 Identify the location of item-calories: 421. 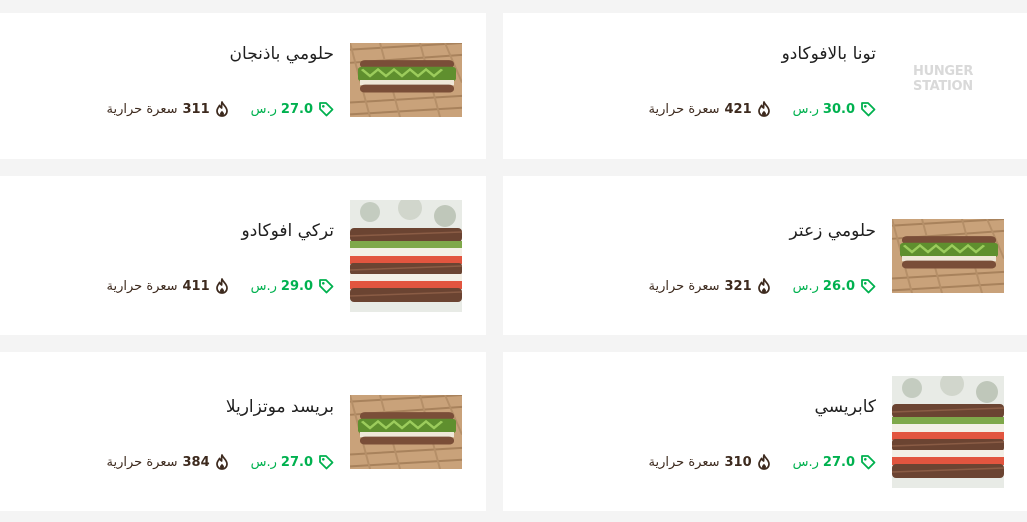
(738, 109).